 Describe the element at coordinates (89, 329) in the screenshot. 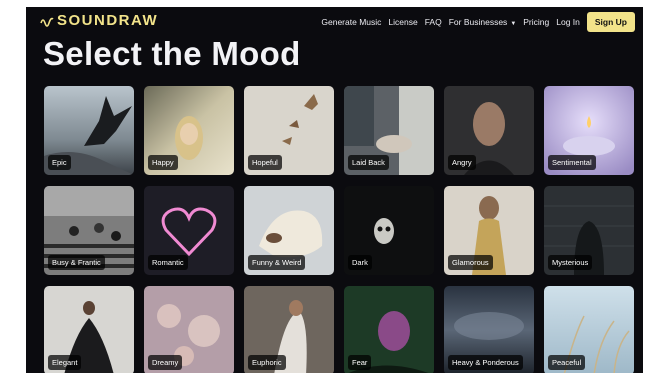

I see `mood-tile-elegant: Elegant` at that location.